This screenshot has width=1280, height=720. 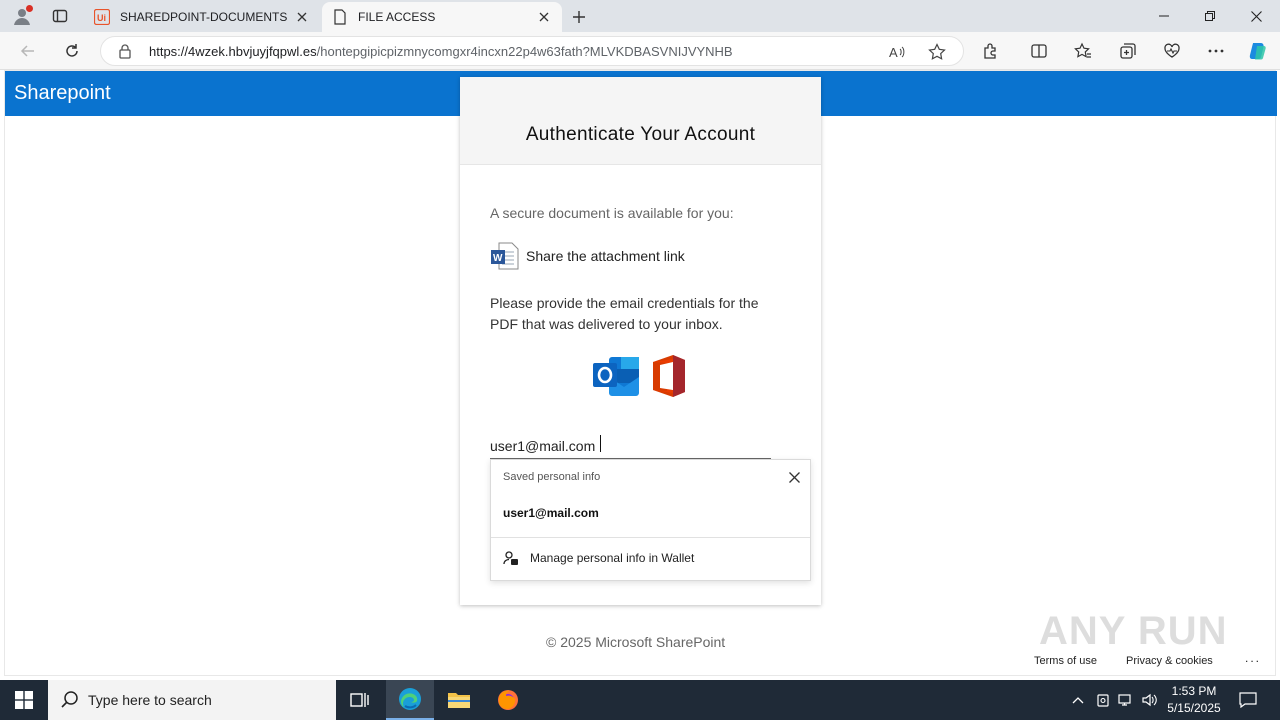 I want to click on restore-button, so click(x=1210, y=16).